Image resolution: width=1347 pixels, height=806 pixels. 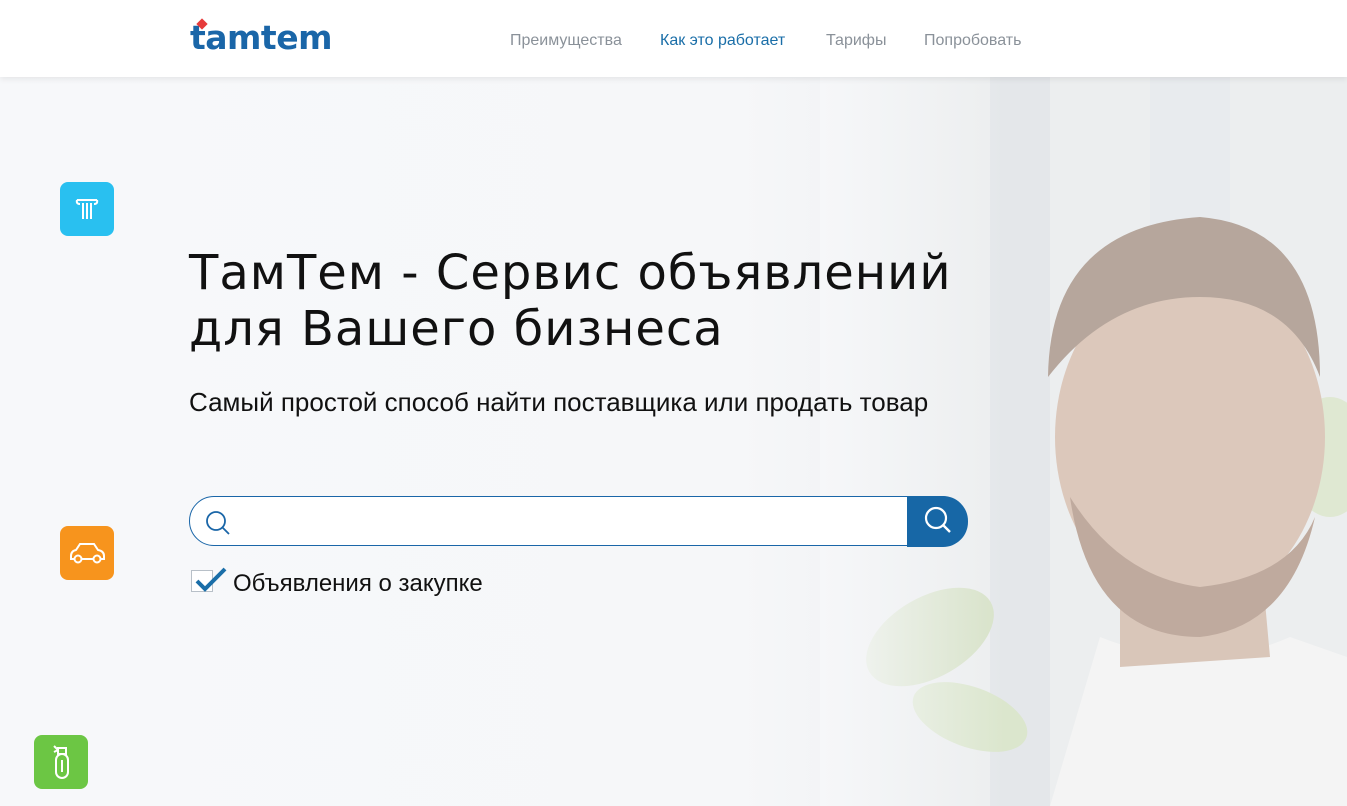 I want to click on title-line-2: для Вашего бизнеса, so click(x=456, y=329).